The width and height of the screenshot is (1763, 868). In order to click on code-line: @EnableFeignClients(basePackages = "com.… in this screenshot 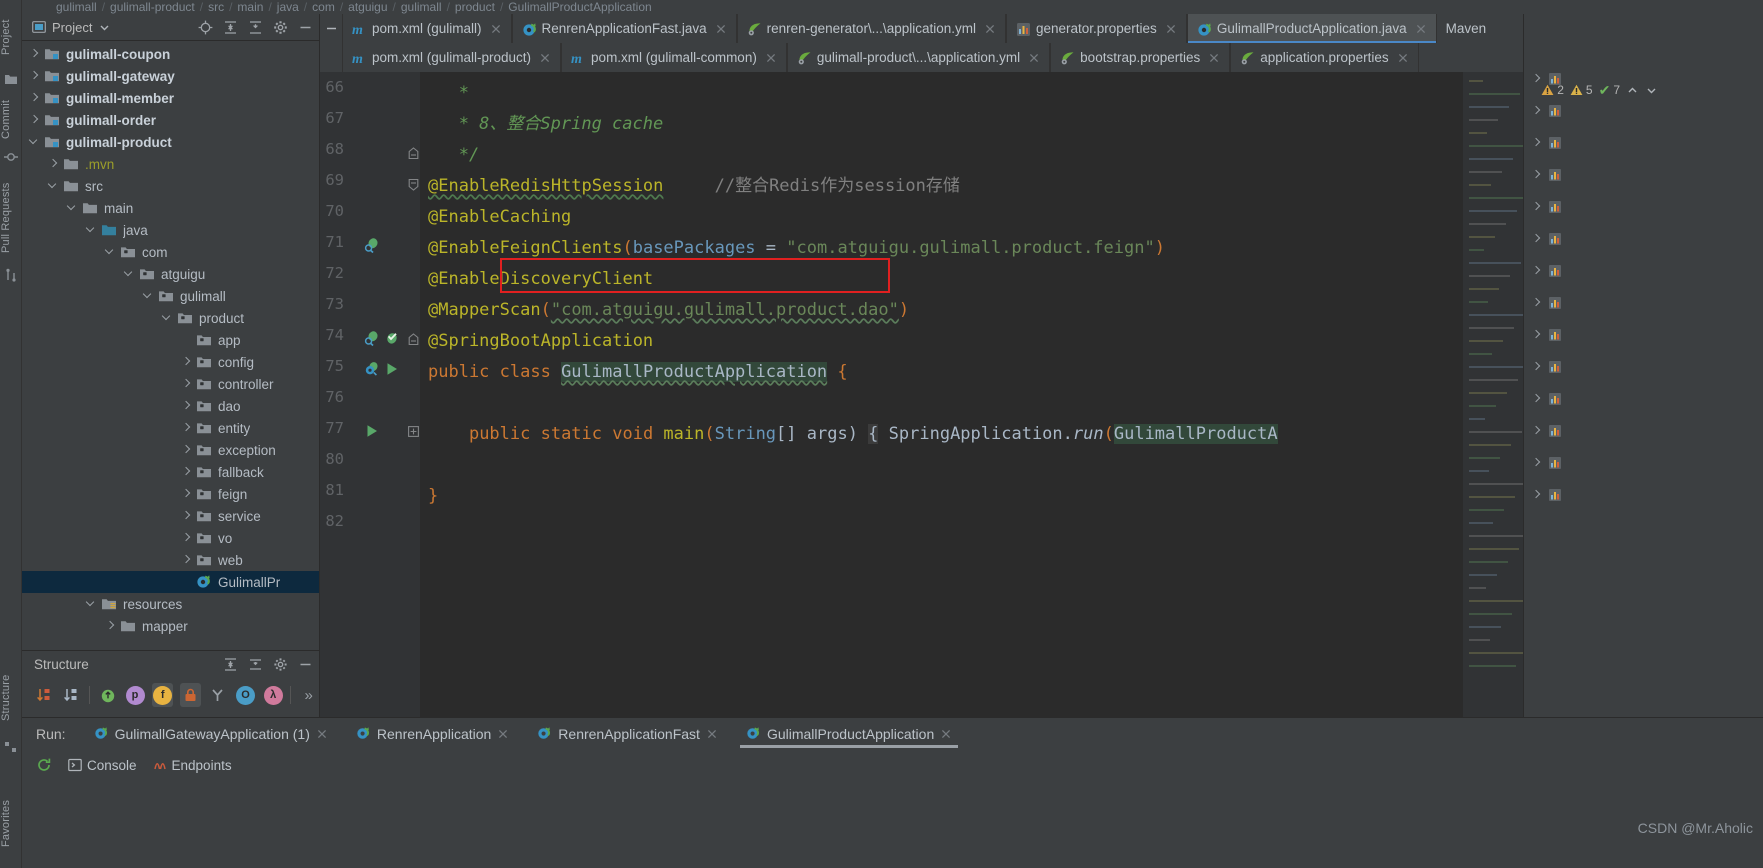, I will do `click(796, 248)`.